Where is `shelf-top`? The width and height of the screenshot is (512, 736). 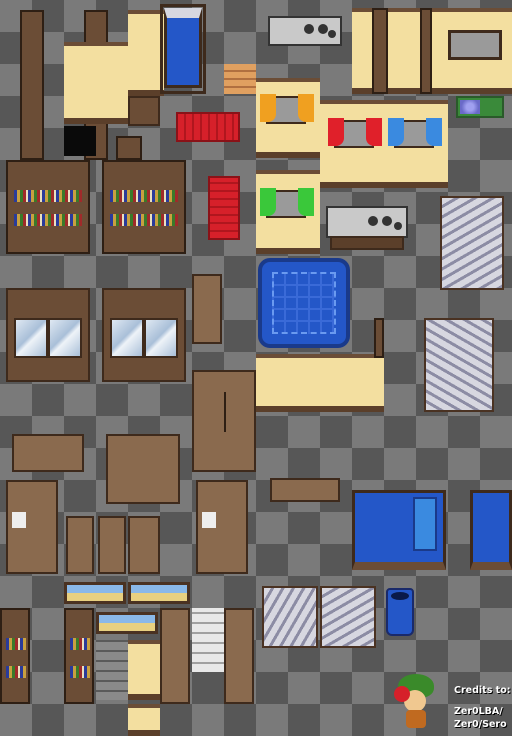 shelf-top is located at coordinates (129, 148).